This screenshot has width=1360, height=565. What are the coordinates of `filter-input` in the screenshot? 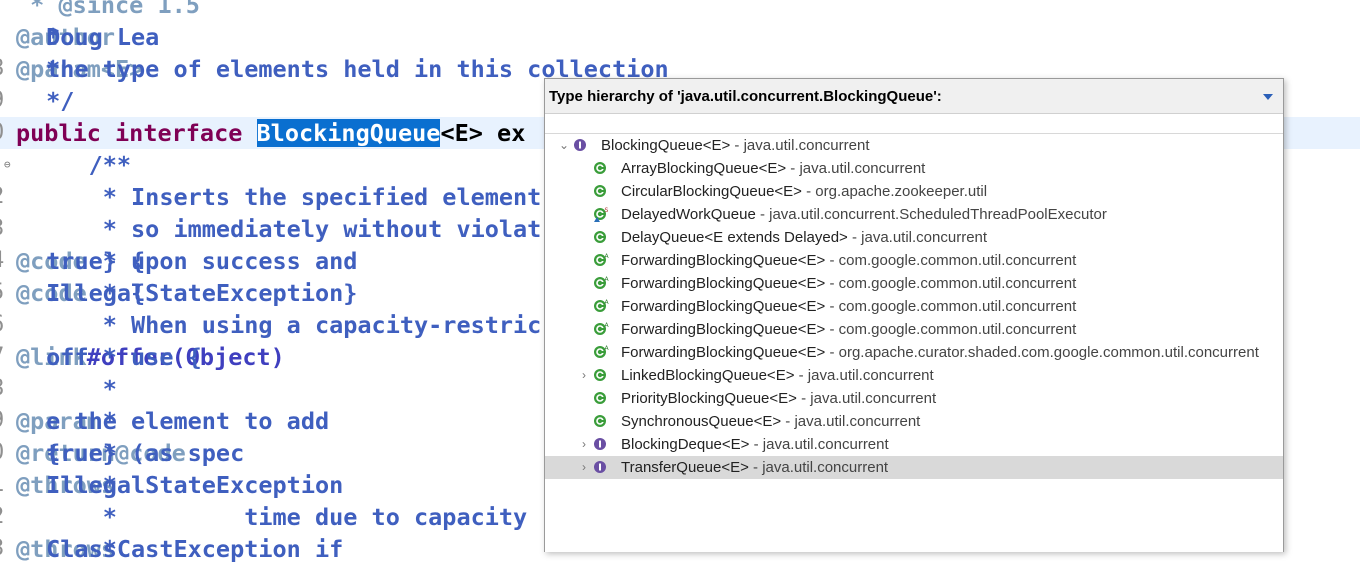 It's located at (914, 124).